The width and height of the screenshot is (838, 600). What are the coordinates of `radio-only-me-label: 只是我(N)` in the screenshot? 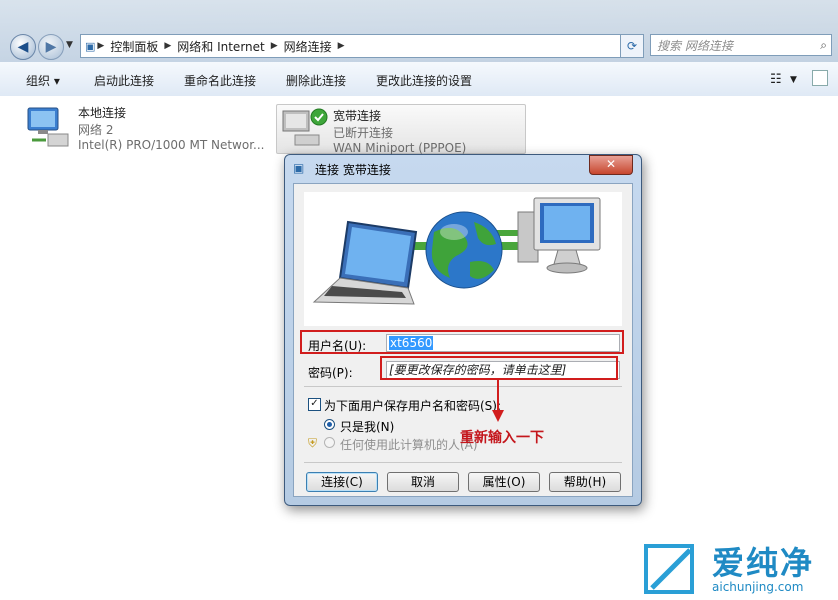 It's located at (367, 427).